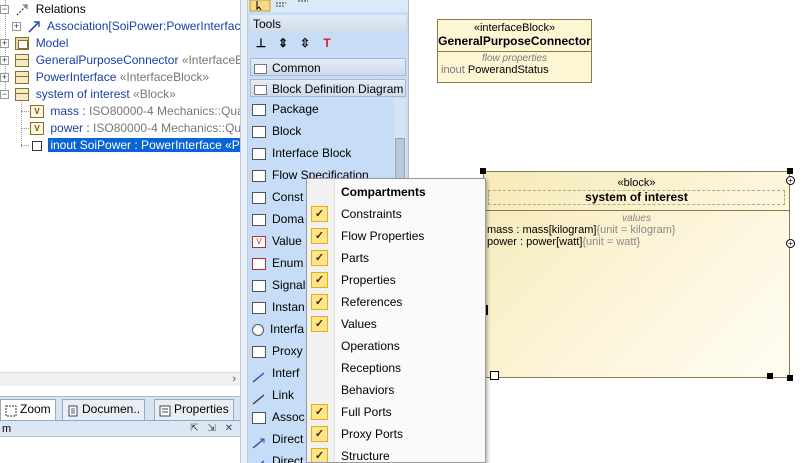  What do you see at coordinates (135, 128) in the screenshot?
I see `tree-item-power: V power : ISO80000-4 Mechanics::Qua` at bounding box center [135, 128].